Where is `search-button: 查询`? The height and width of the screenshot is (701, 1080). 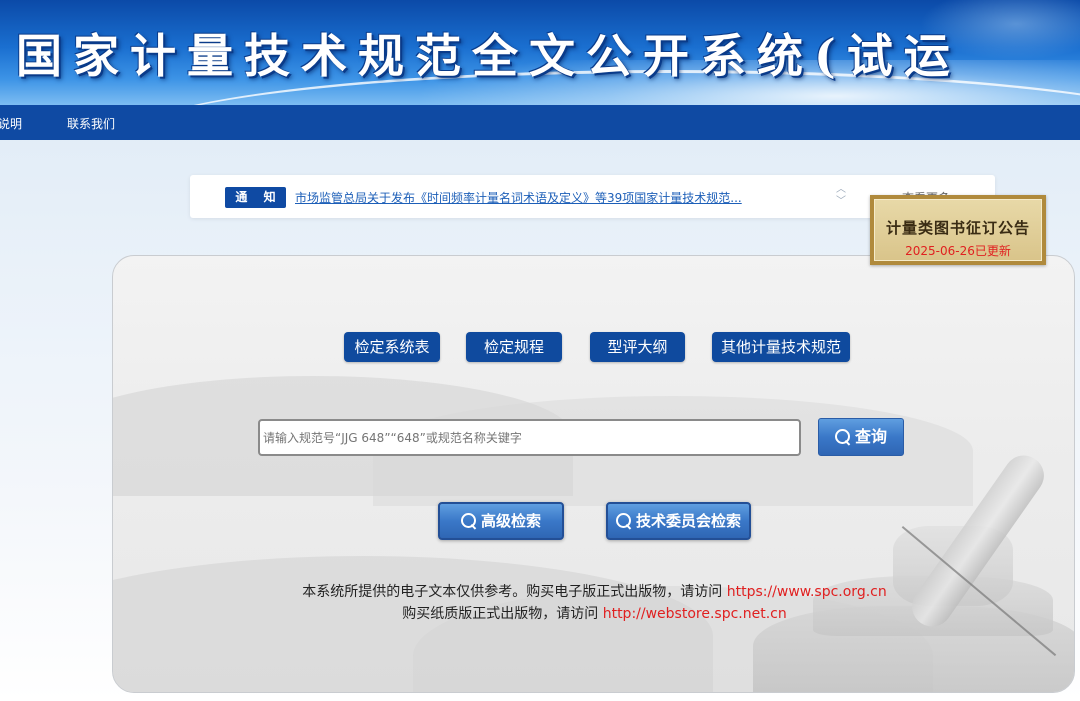
search-button: 查询 is located at coordinates (861, 437).